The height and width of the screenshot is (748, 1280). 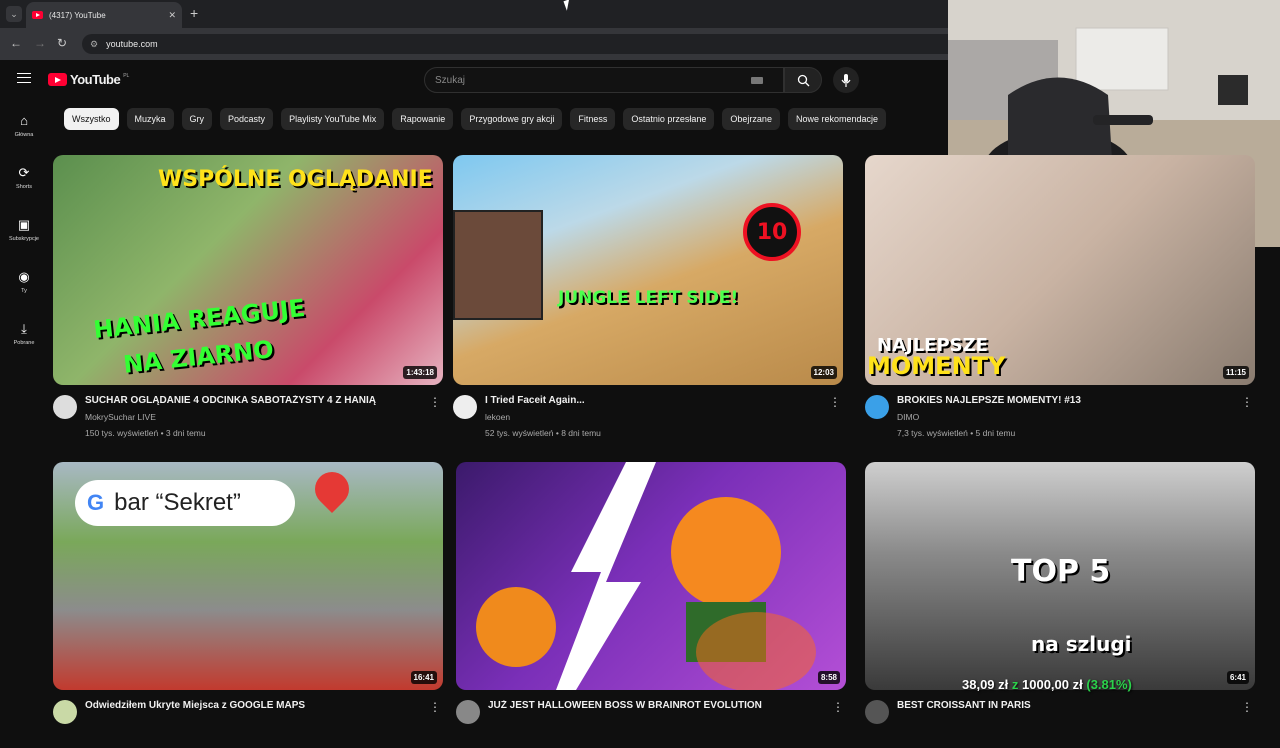 What do you see at coordinates (1081, 644) in the screenshot?
I see `thumbnail-overlay-text: na szlugi` at bounding box center [1081, 644].